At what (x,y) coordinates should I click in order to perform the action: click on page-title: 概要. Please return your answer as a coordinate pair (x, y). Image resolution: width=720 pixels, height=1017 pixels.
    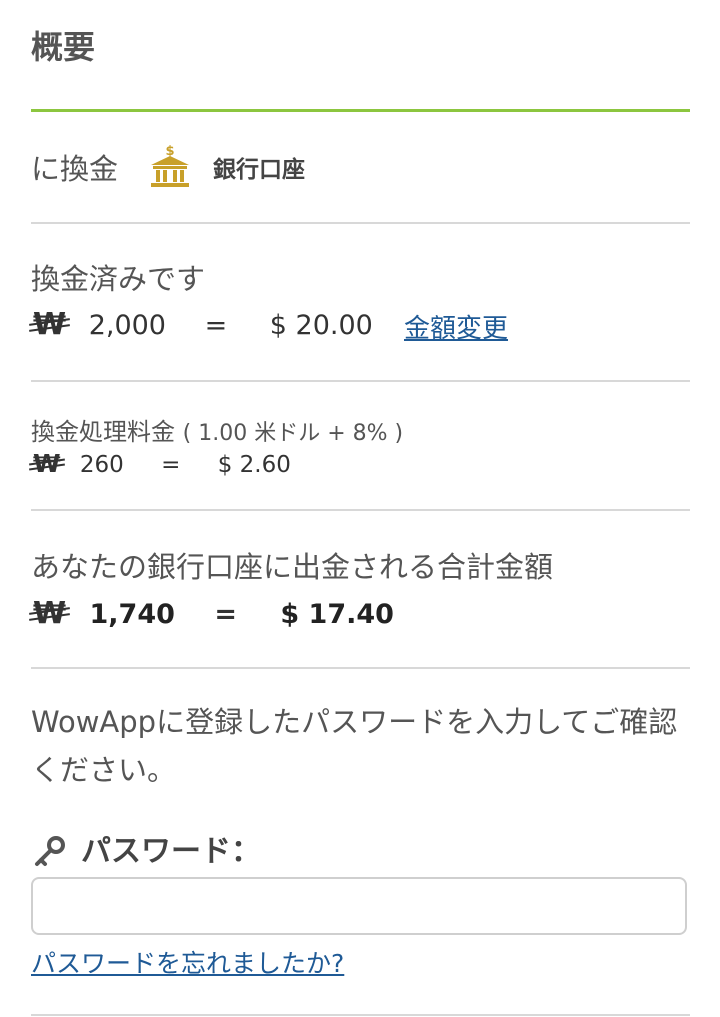
    Looking at the image, I should click on (63, 47).